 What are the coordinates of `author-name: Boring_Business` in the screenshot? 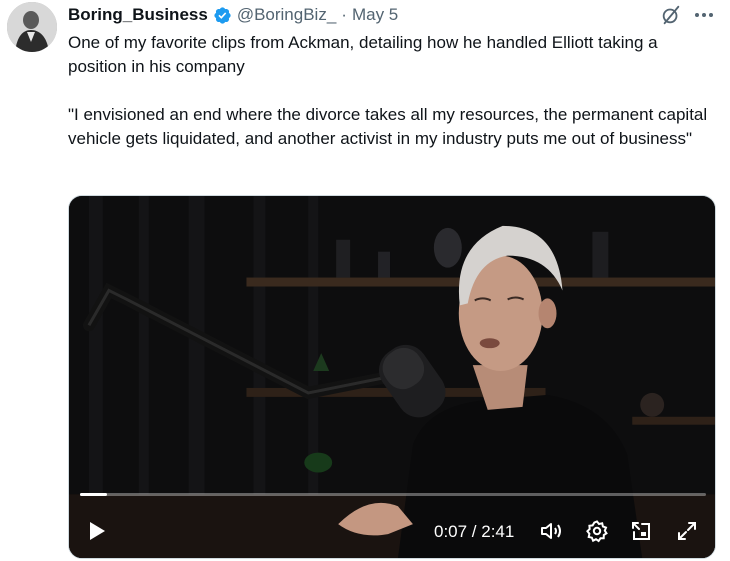 It's located at (138, 15).